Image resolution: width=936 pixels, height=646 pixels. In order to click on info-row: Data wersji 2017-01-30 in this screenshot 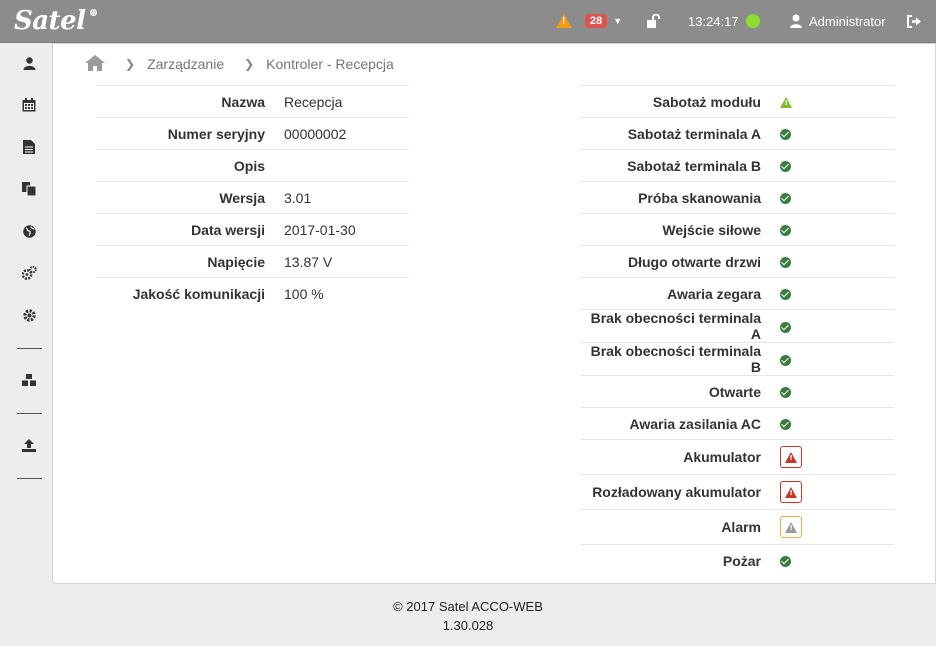, I will do `click(252, 229)`.